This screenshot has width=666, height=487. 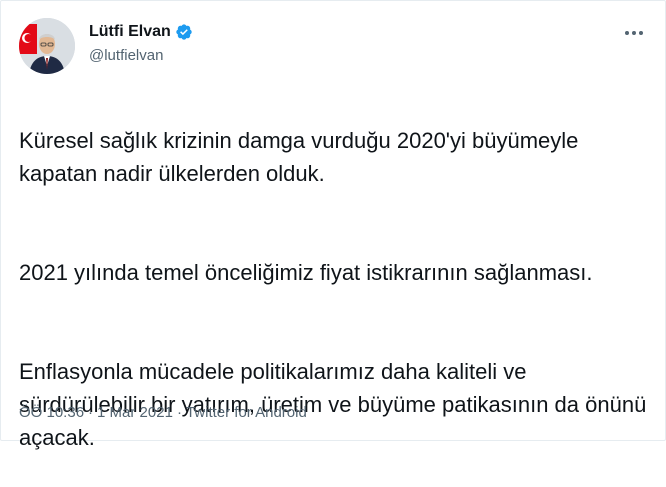 I want to click on avatar-photo, so click(x=47, y=46).